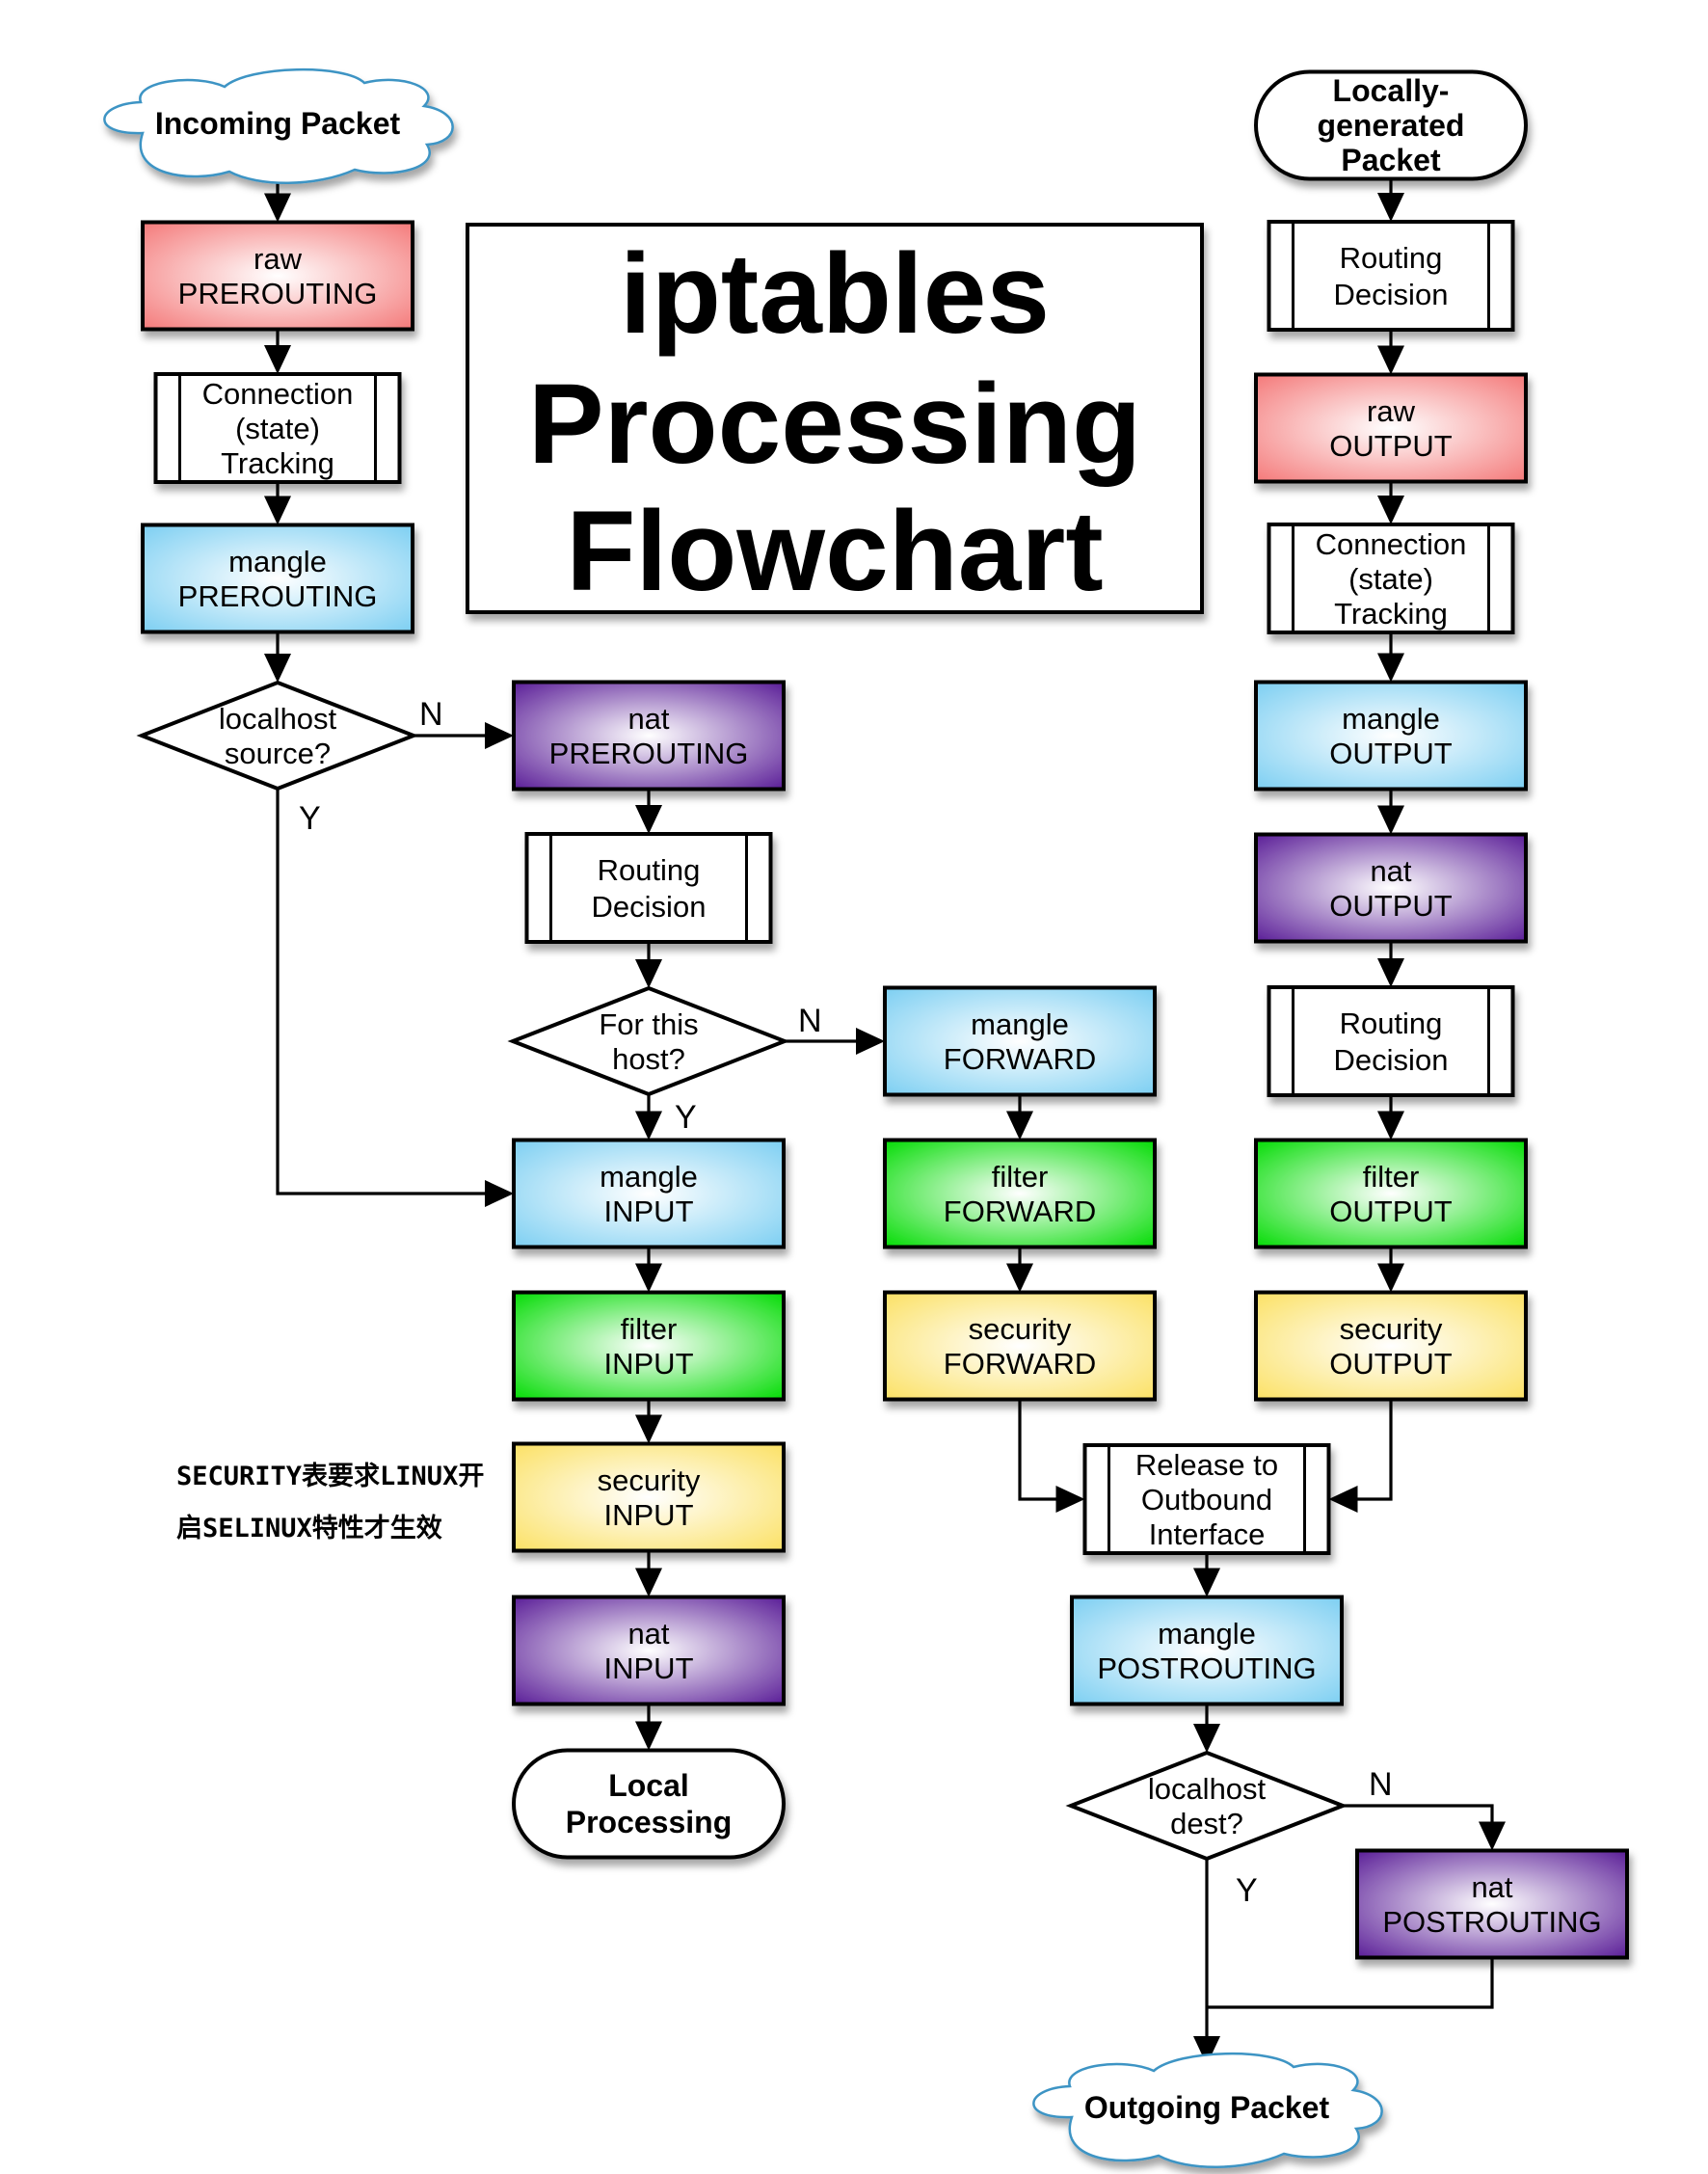  I want to click on node-label-line: PREROUTING, so click(278, 596).